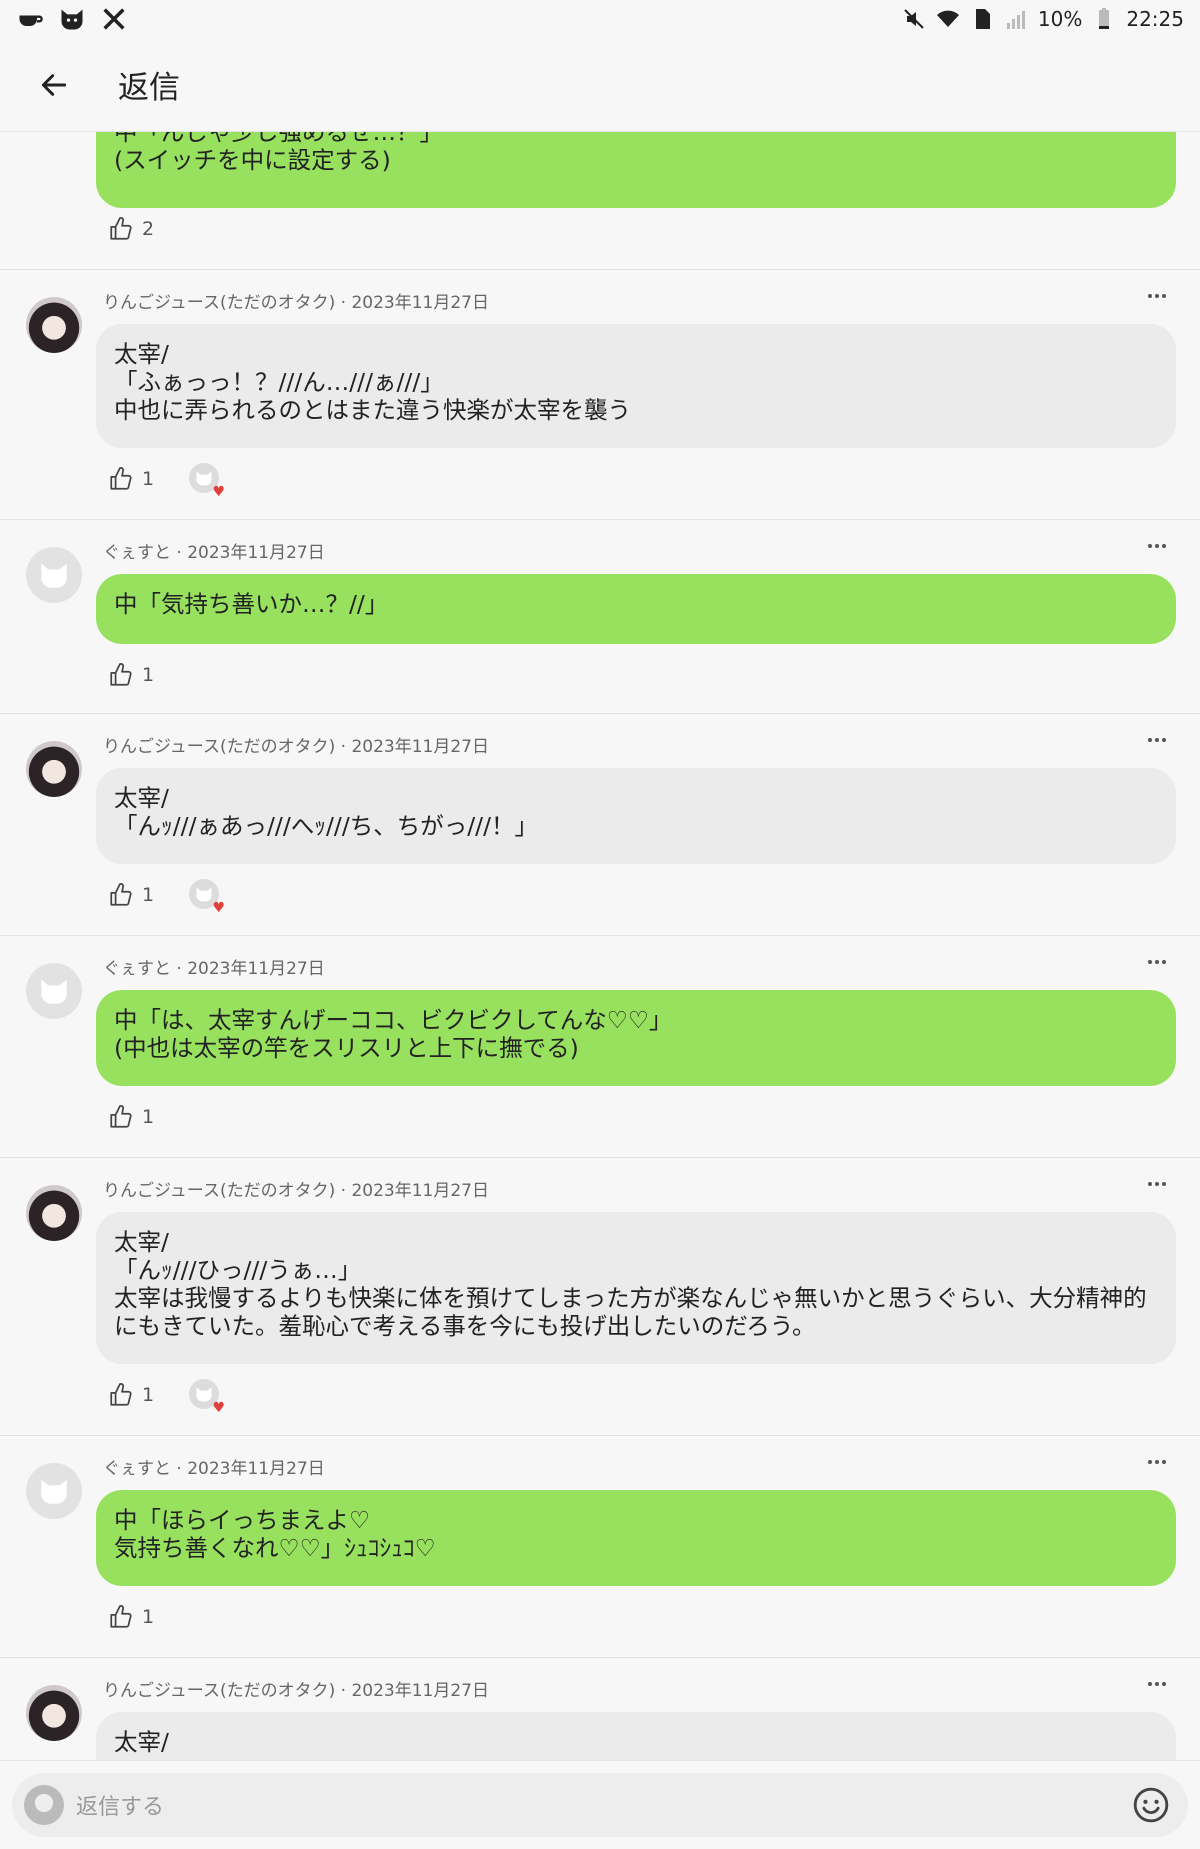  Describe the element at coordinates (149, 88) in the screenshot. I see `page-title: 返信` at that location.